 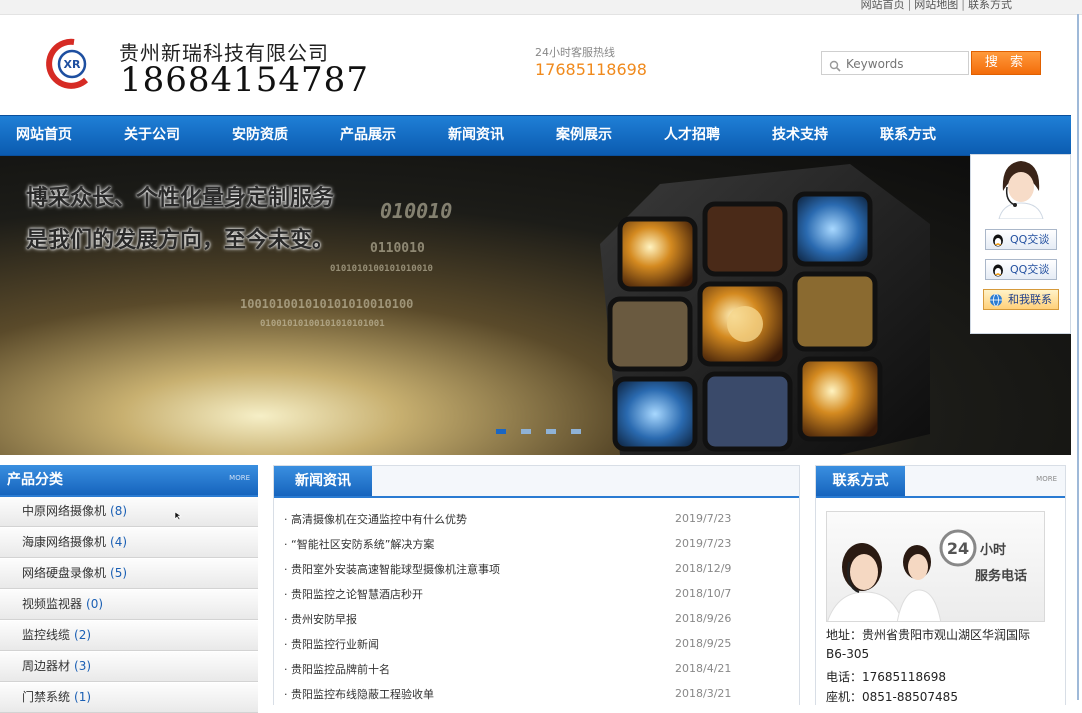 I want to click on news-item-title: 高清摄像机在交通监控中有什么优势, so click(x=379, y=519).